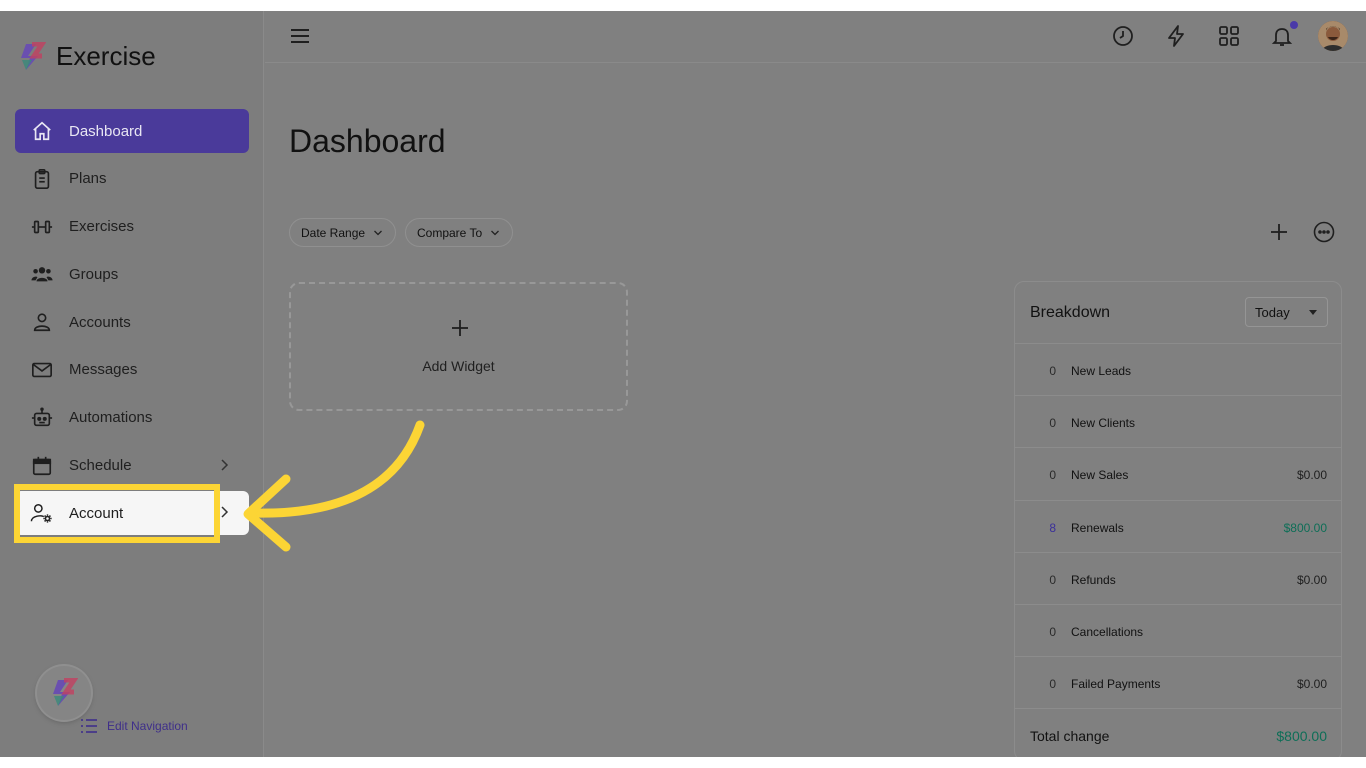 The height and width of the screenshot is (768, 1366). I want to click on sidebar-item-label: Accounts, so click(100, 322).